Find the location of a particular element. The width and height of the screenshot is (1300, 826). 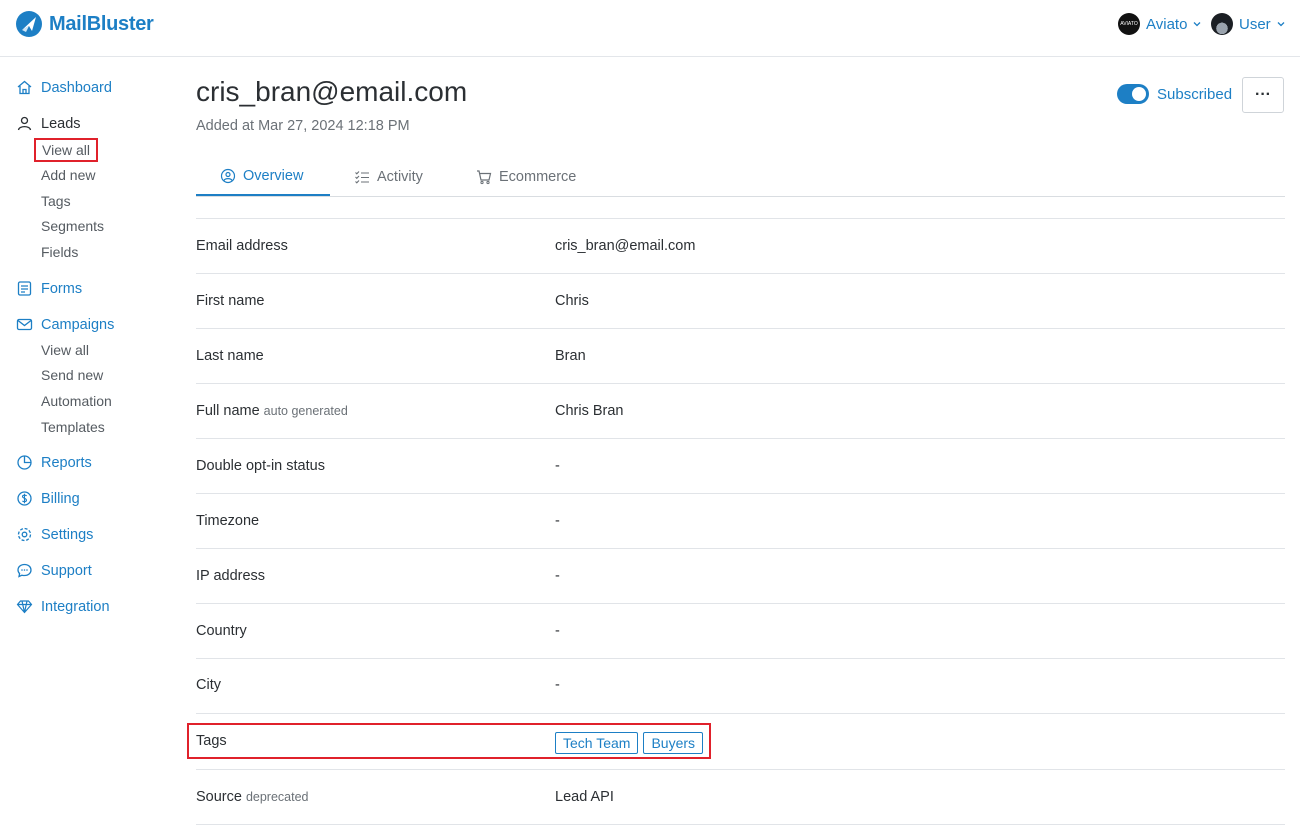

field-row-timezone: Timezone - is located at coordinates (740, 520).